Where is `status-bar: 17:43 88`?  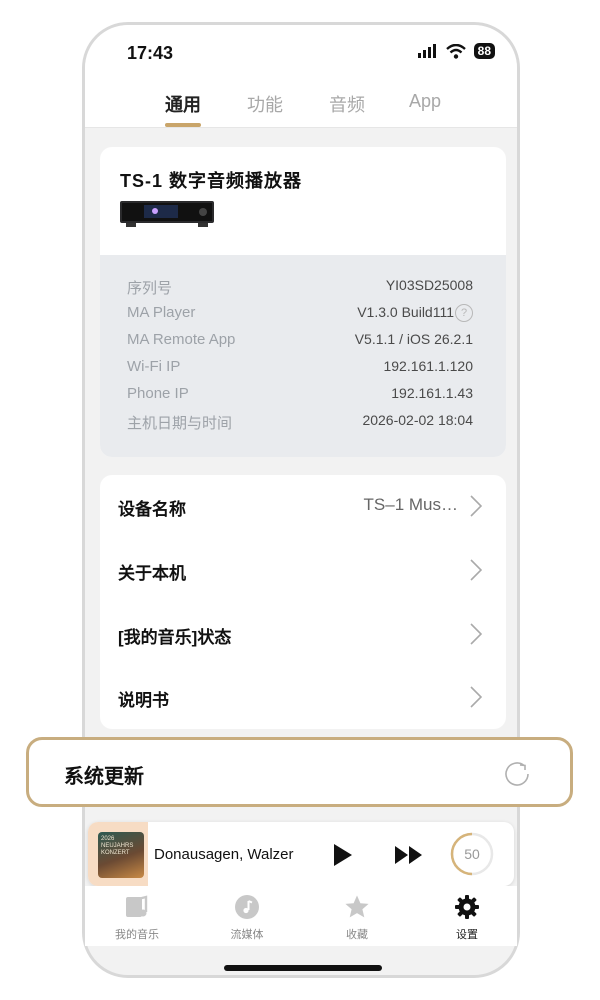
status-bar: 17:43 88 is located at coordinates (301, 56).